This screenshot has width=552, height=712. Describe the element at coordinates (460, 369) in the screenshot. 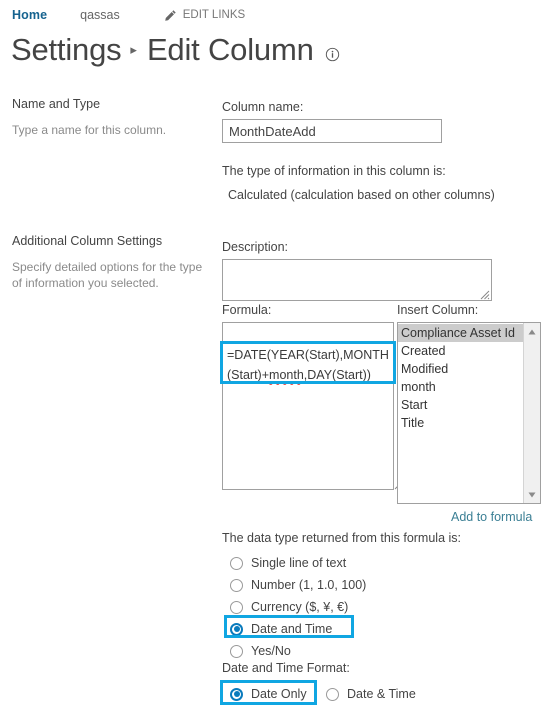

I see `insert-column-option: Modified` at that location.